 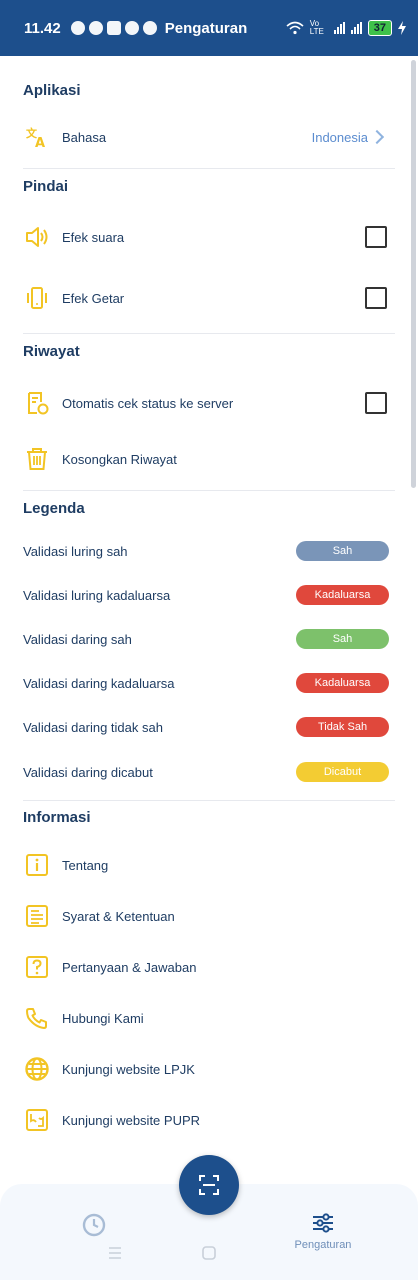 I want to click on nav-history, so click(x=94, y=1226).